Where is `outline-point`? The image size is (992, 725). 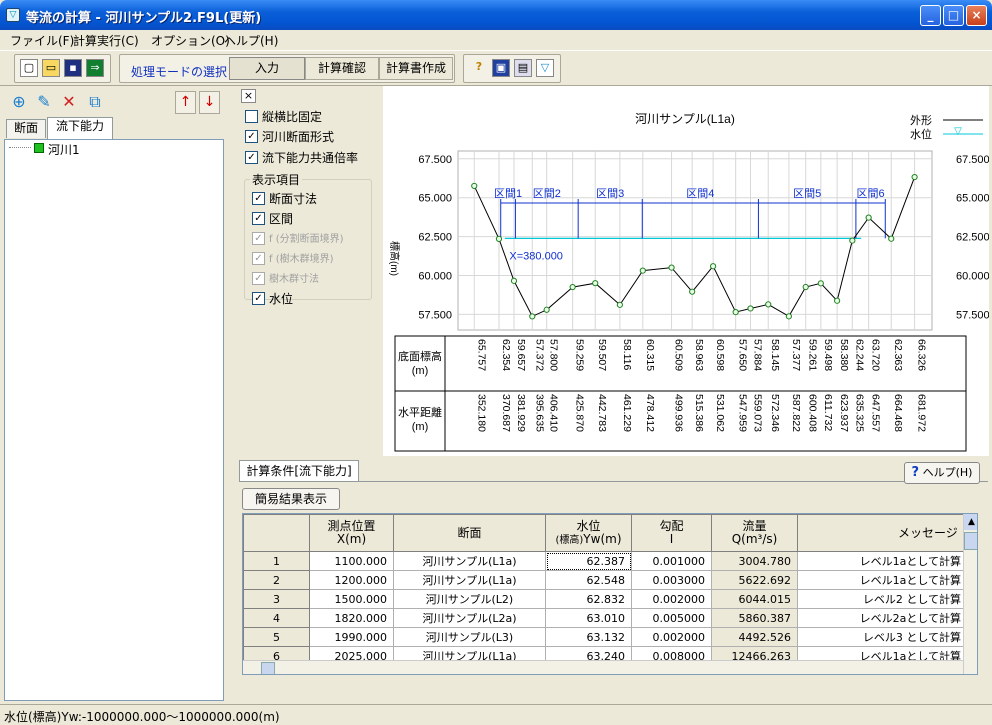 outline-point is located at coordinates (788, 316).